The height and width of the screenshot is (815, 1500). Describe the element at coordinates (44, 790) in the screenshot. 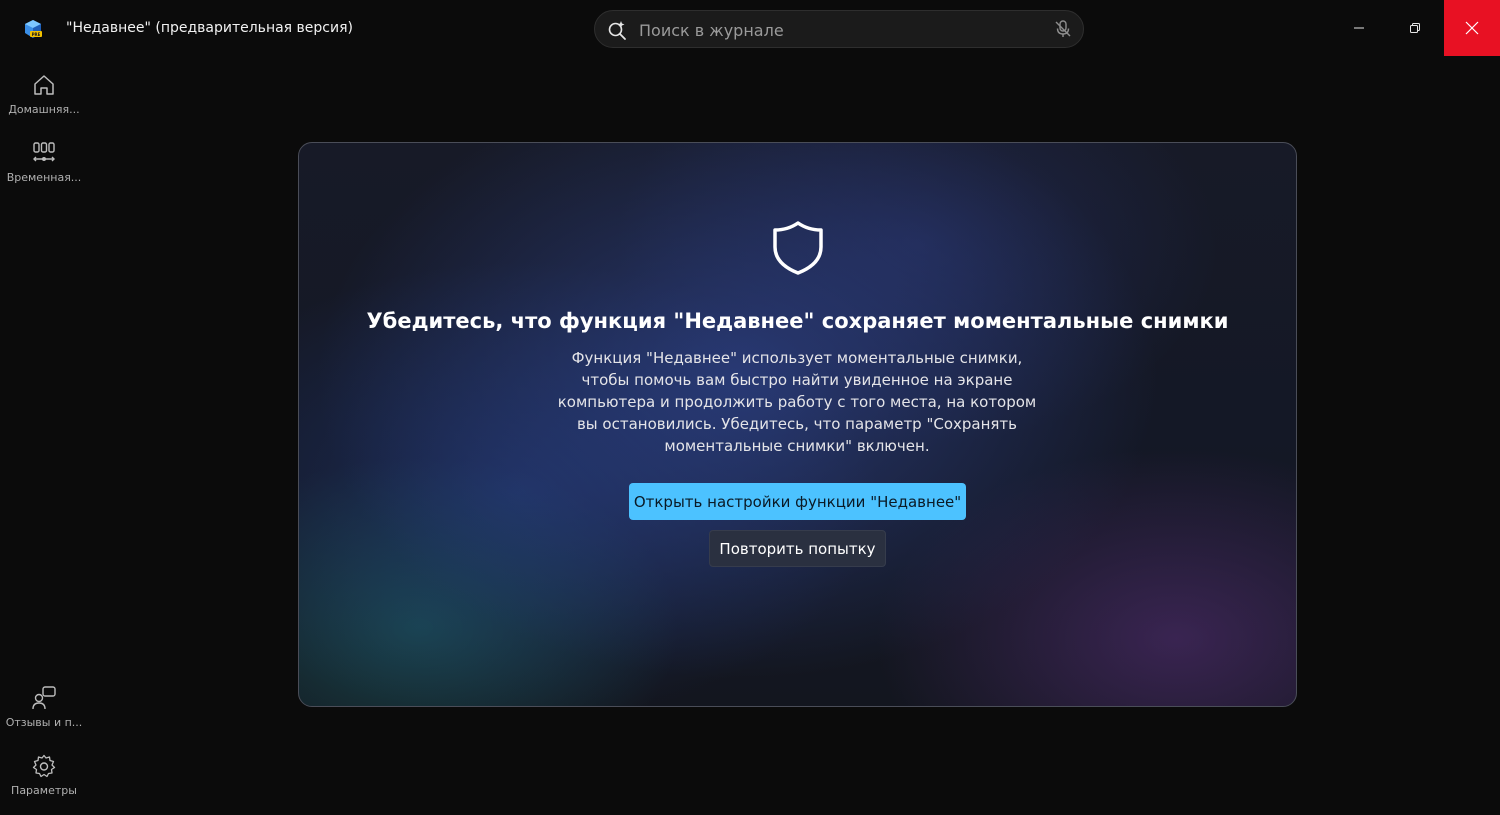

I see `sidebar-item-label: Параметры` at that location.